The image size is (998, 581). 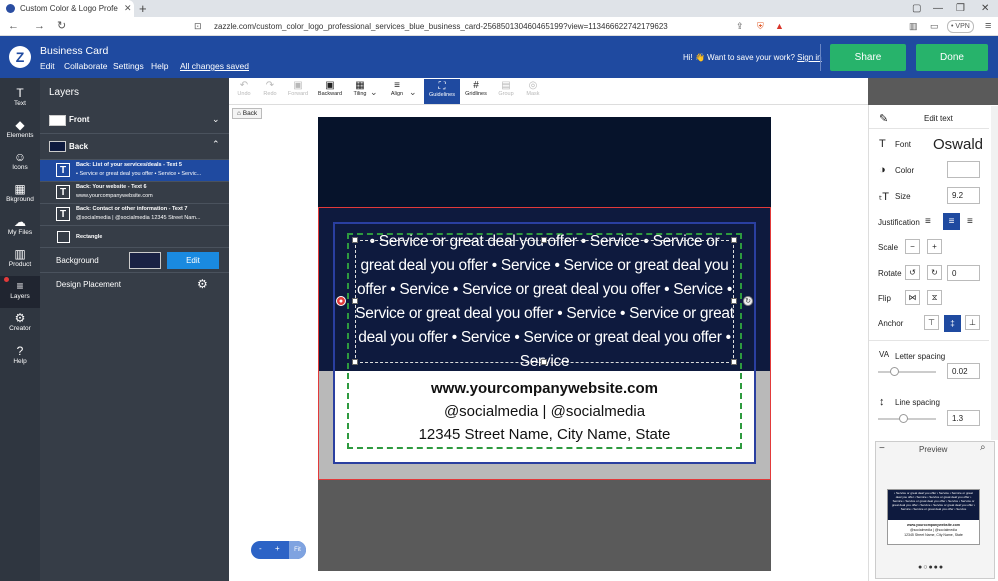 What do you see at coordinates (13, 26) in the screenshot?
I see `back-nav-icon: ←` at bounding box center [13, 26].